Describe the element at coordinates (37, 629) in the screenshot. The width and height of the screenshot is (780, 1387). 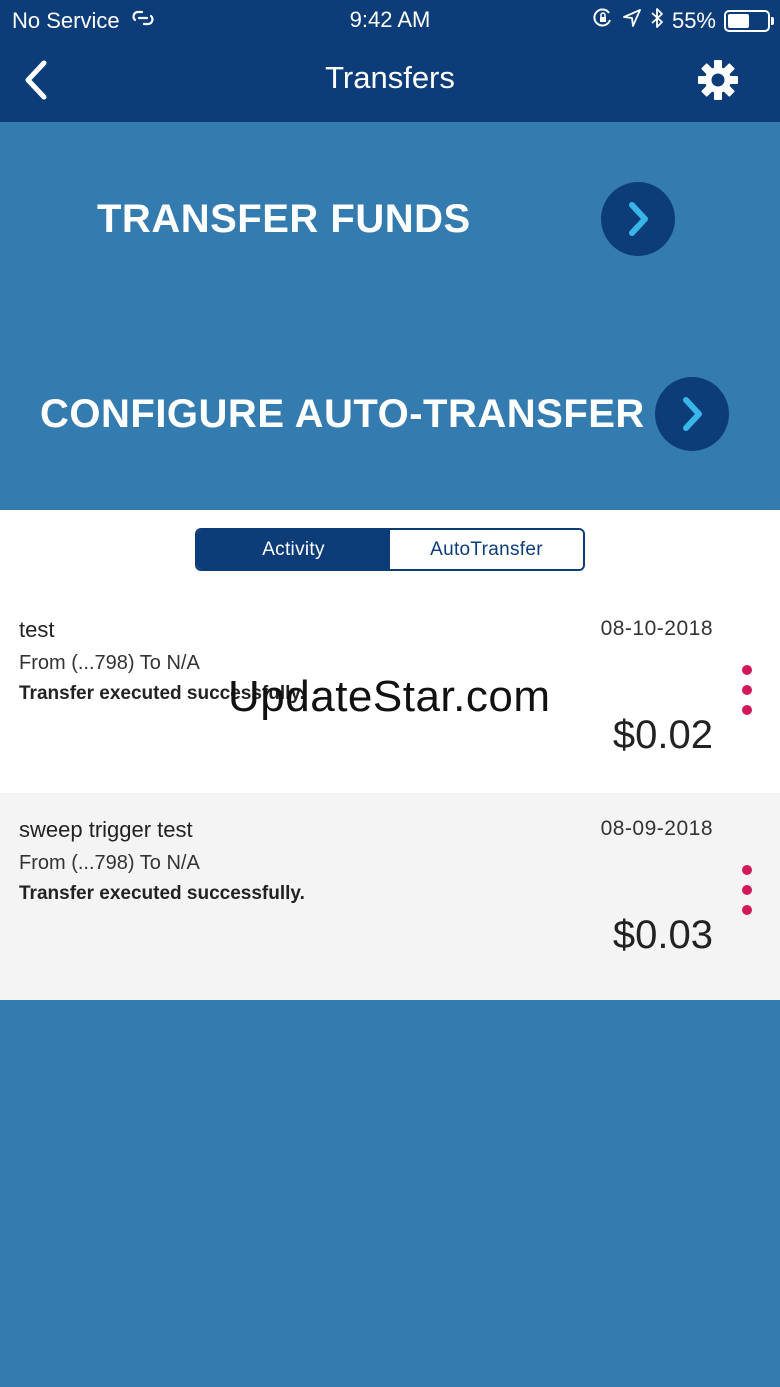
I see `transaction-name: test` at that location.